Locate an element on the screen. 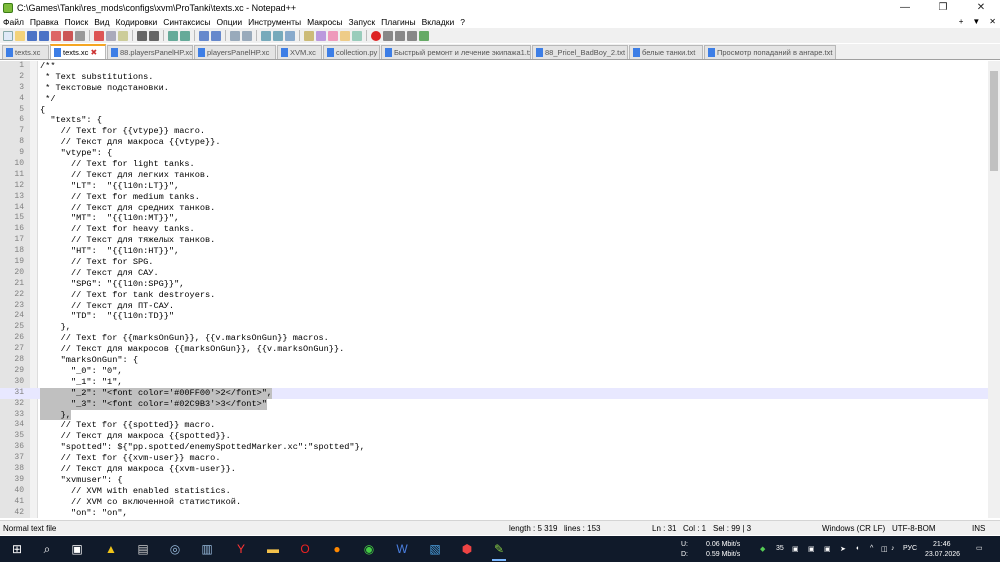 This screenshot has width=1000, height=562. code-text: "_3": "<font color='#02C9B3'>3</font>" is located at coordinates (153, 404).